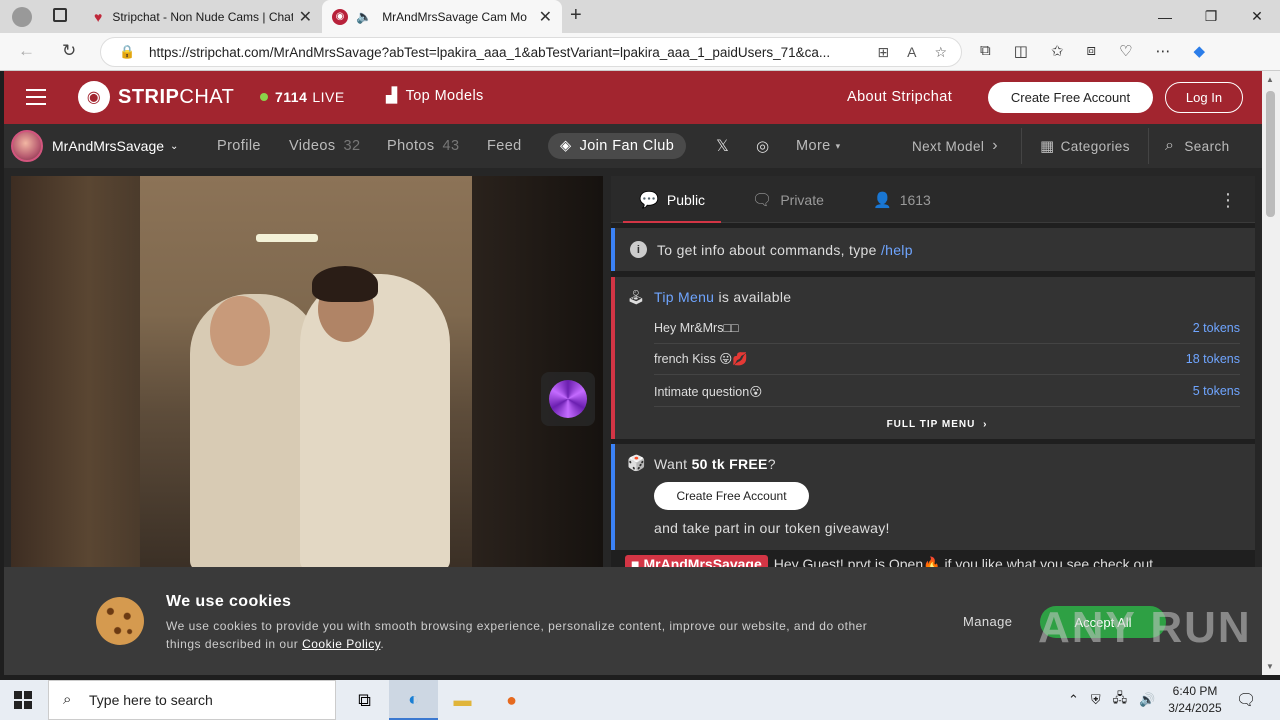 The height and width of the screenshot is (720, 1280). What do you see at coordinates (1085, 146) in the screenshot?
I see `categories-link: ▦ Categories` at bounding box center [1085, 146].